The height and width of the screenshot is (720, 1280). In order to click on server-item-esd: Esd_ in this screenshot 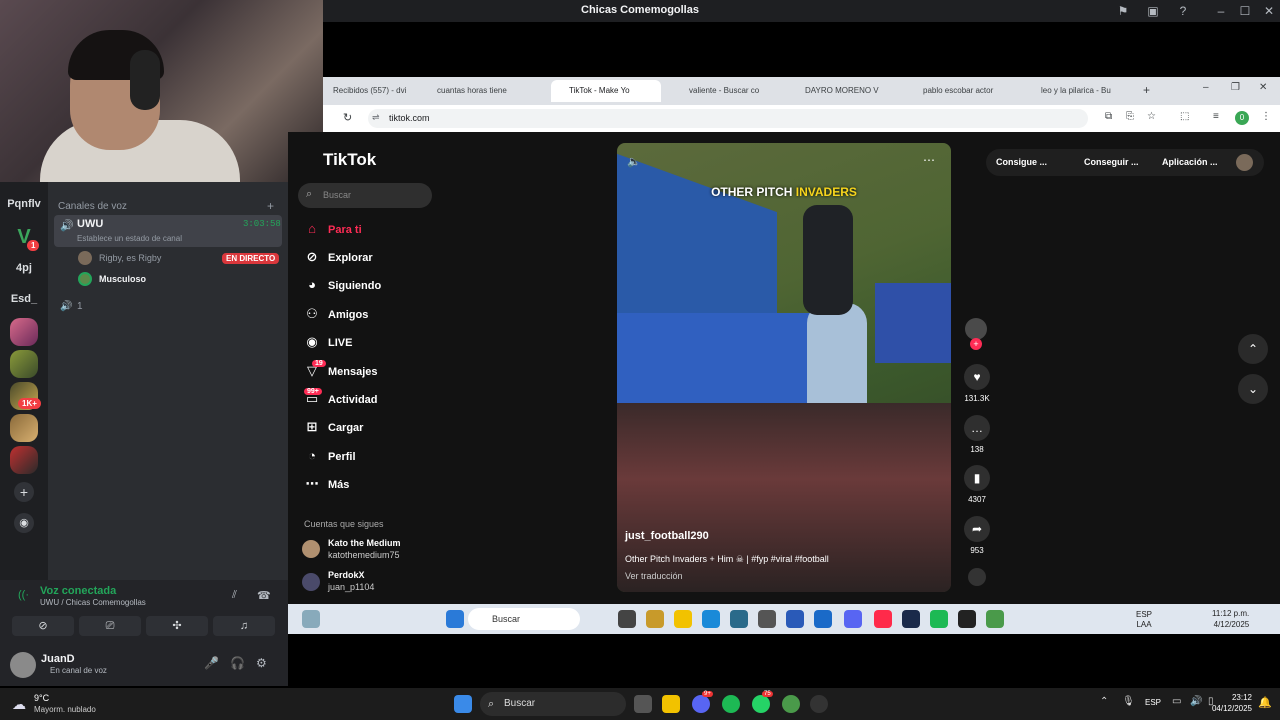, I will do `click(24, 299)`.